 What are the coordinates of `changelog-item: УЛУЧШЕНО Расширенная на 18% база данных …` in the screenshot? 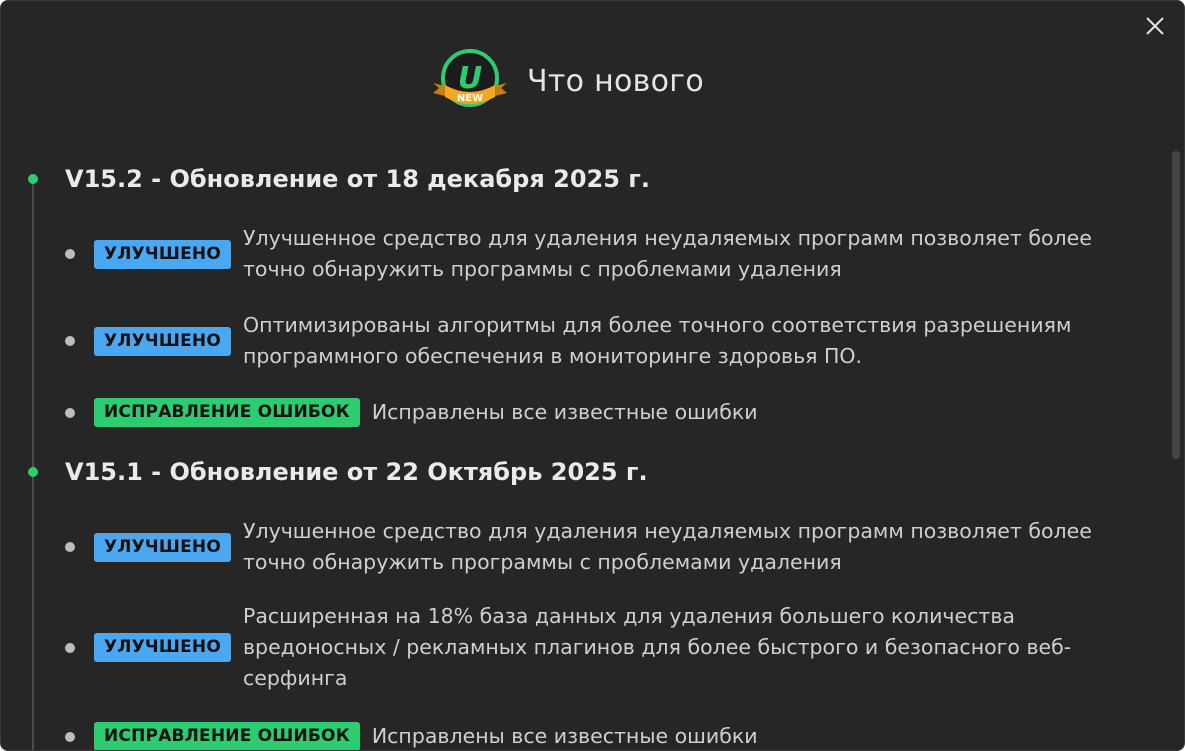 It's located at (579, 647).